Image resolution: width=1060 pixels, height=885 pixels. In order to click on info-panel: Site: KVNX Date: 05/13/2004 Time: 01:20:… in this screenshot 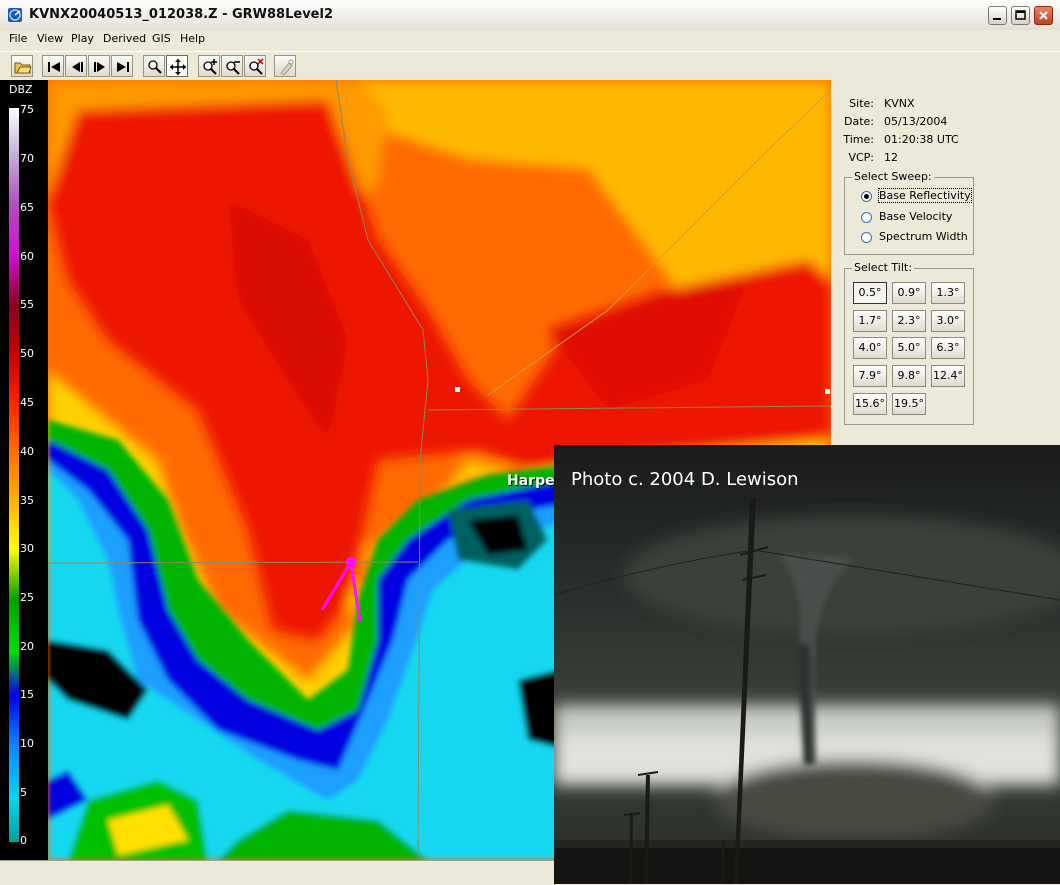, I will do `click(945, 263)`.